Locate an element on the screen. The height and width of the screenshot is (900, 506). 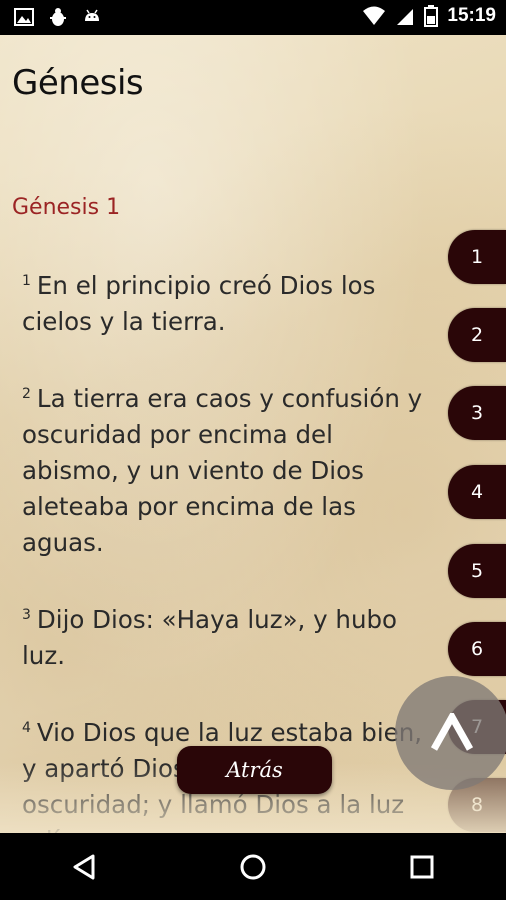
scroll-top-button is located at coordinates (450, 733).